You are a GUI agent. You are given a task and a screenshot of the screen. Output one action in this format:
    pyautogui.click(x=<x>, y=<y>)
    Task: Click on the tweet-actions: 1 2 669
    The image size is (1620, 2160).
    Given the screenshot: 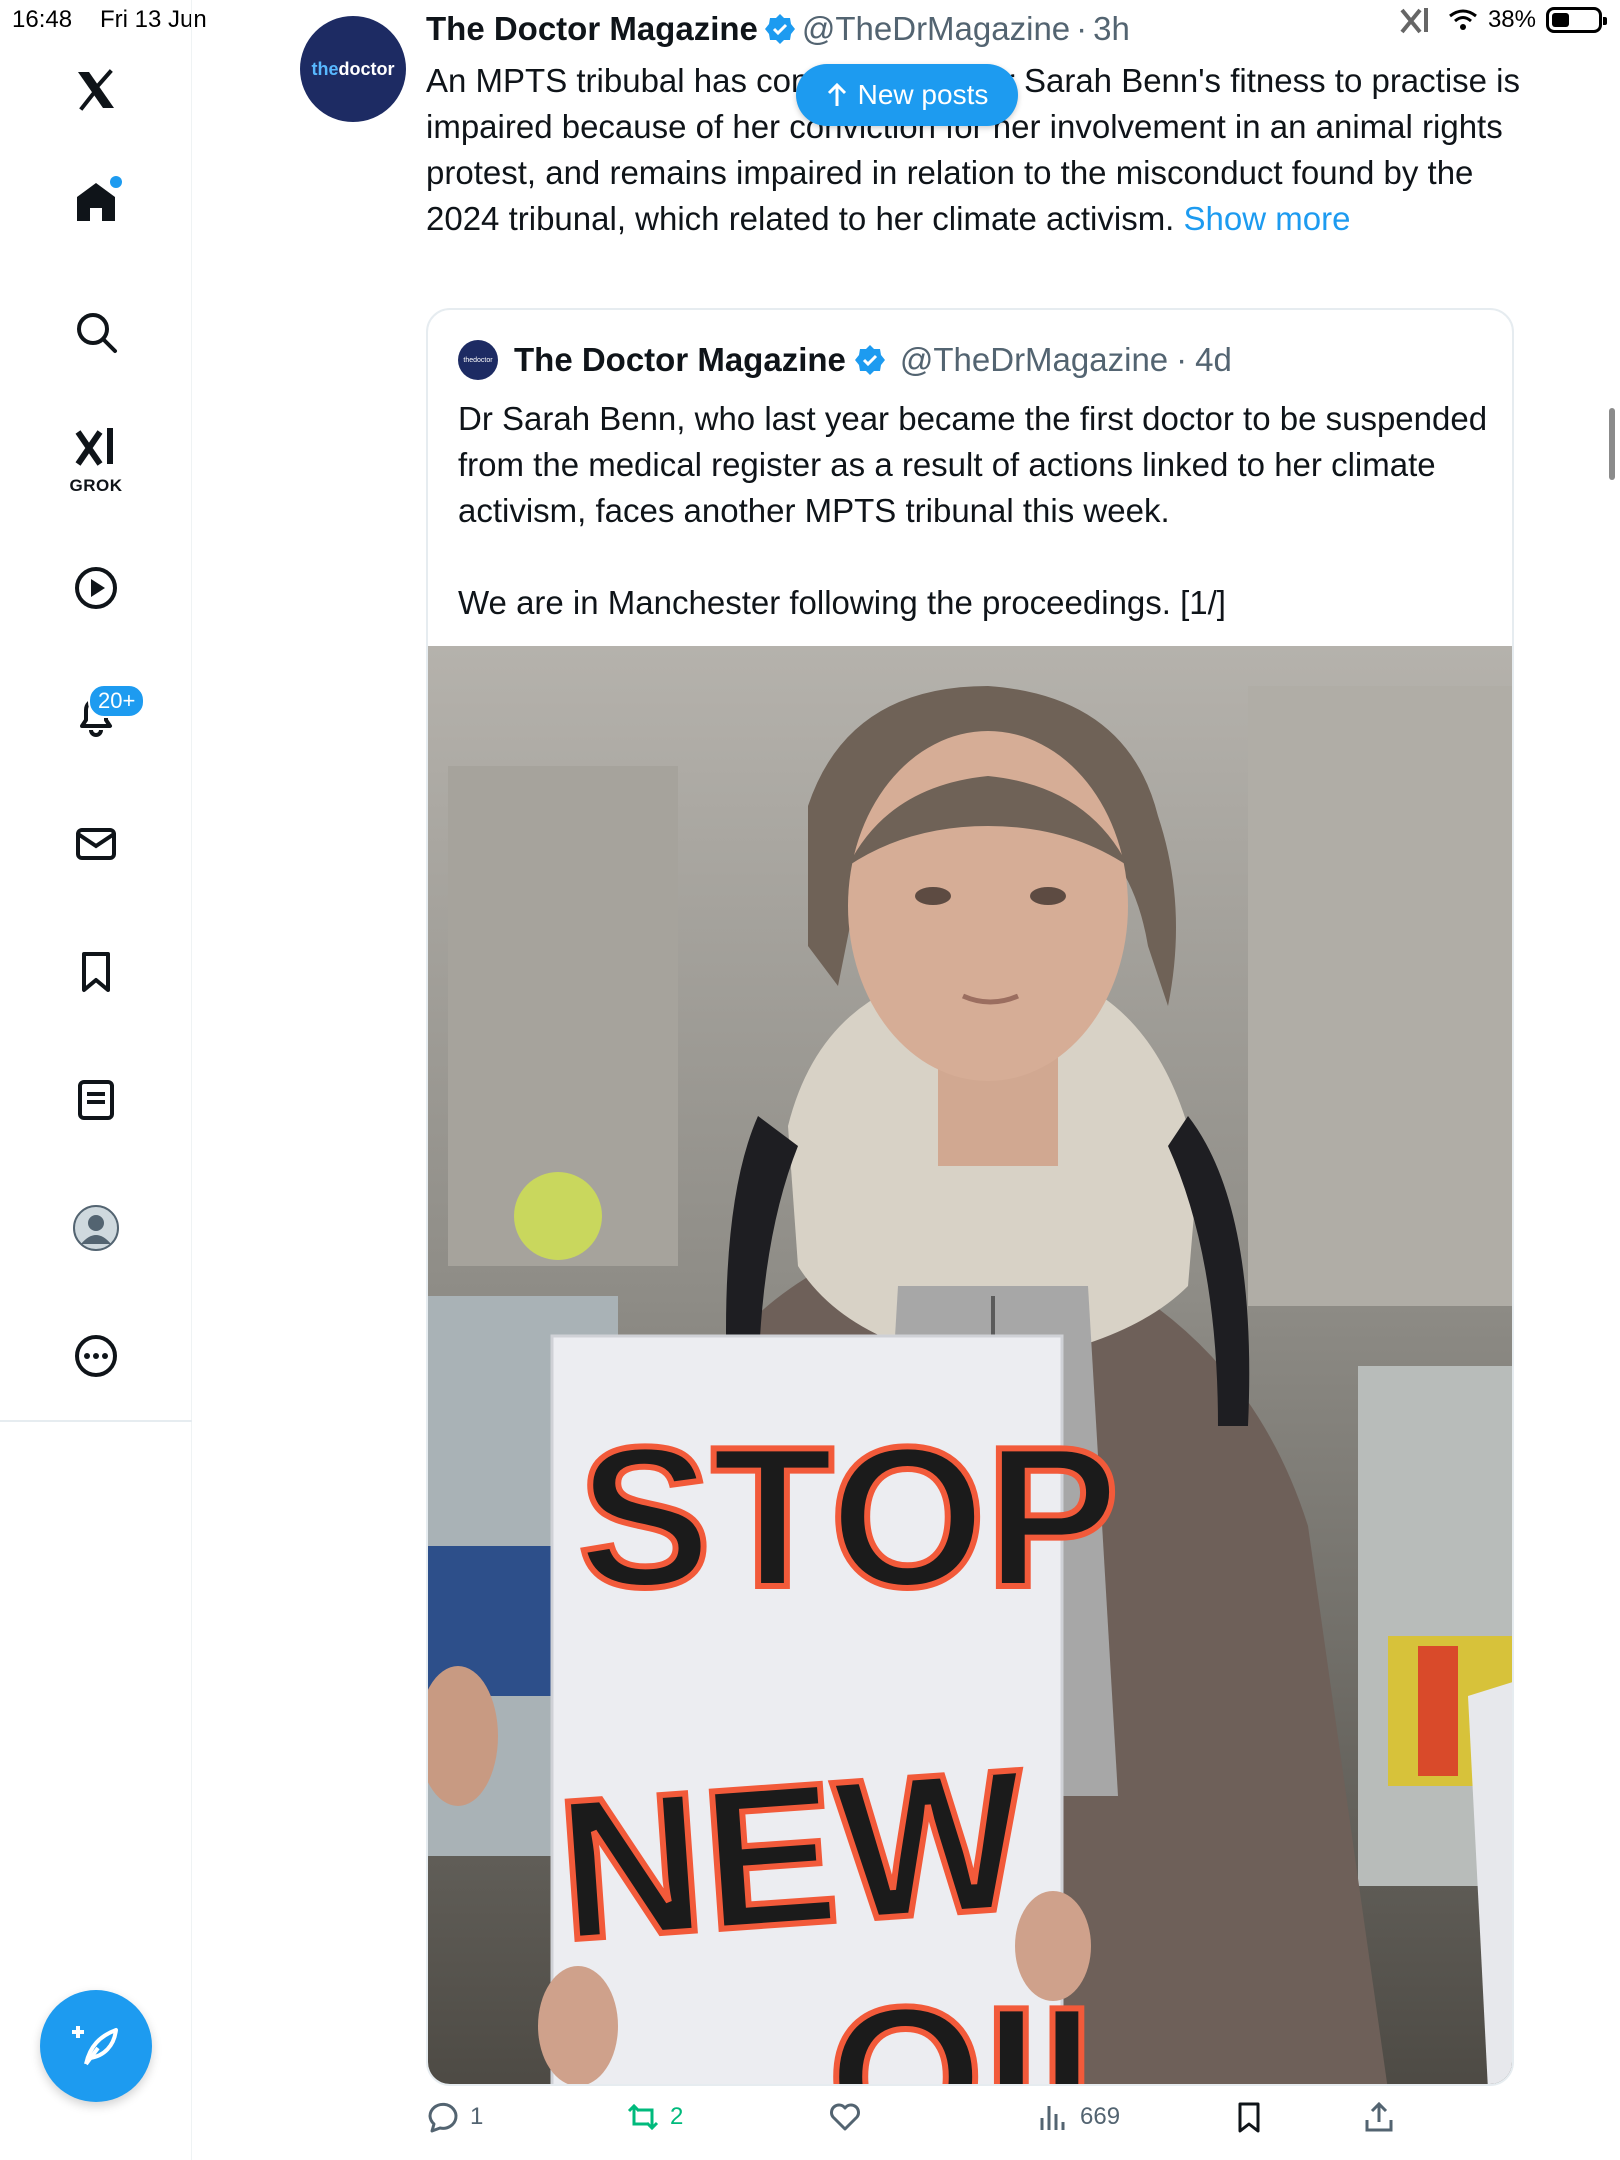 What is the action you would take?
    pyautogui.click(x=926, y=2124)
    